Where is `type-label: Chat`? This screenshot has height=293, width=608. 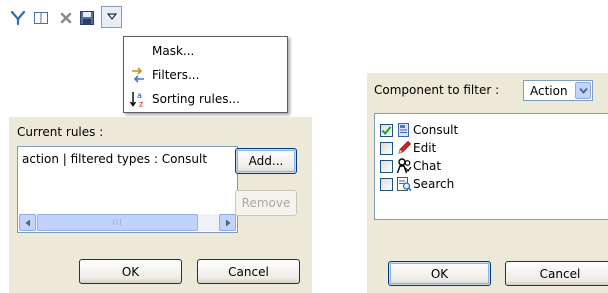 type-label: Chat is located at coordinates (427, 166).